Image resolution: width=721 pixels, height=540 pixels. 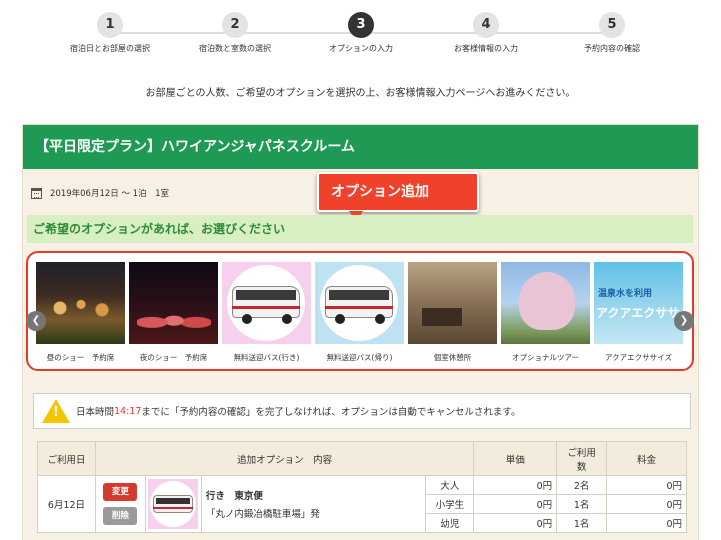 I want to click on step-1: 1 宿泊日とお部屋の選択, so click(x=110, y=33).